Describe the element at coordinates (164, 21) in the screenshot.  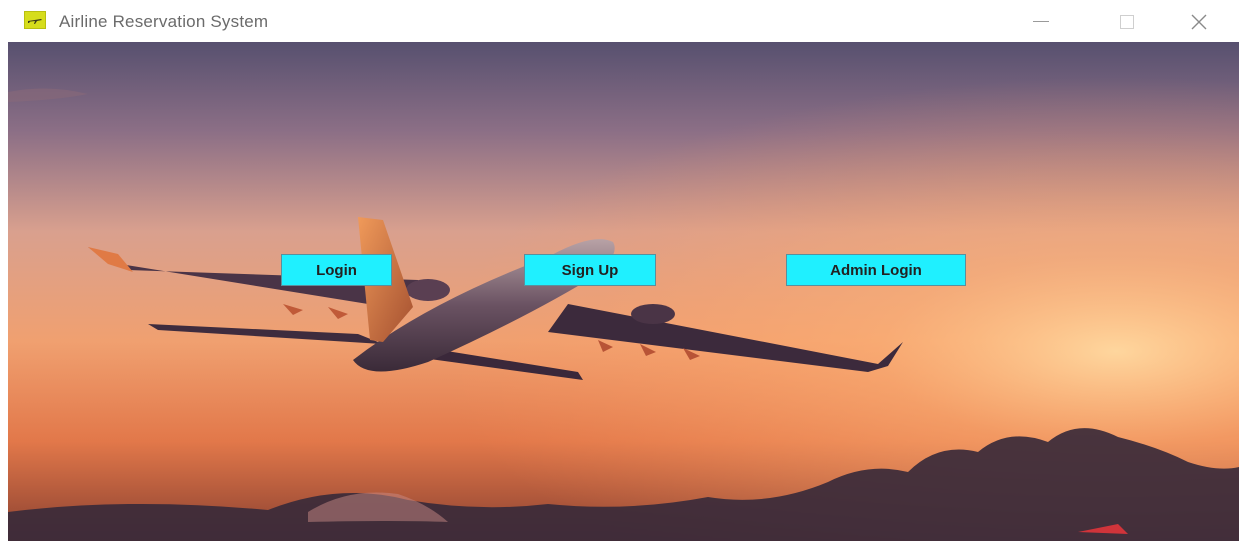
I see `window-title: Airline Reservation System` at that location.